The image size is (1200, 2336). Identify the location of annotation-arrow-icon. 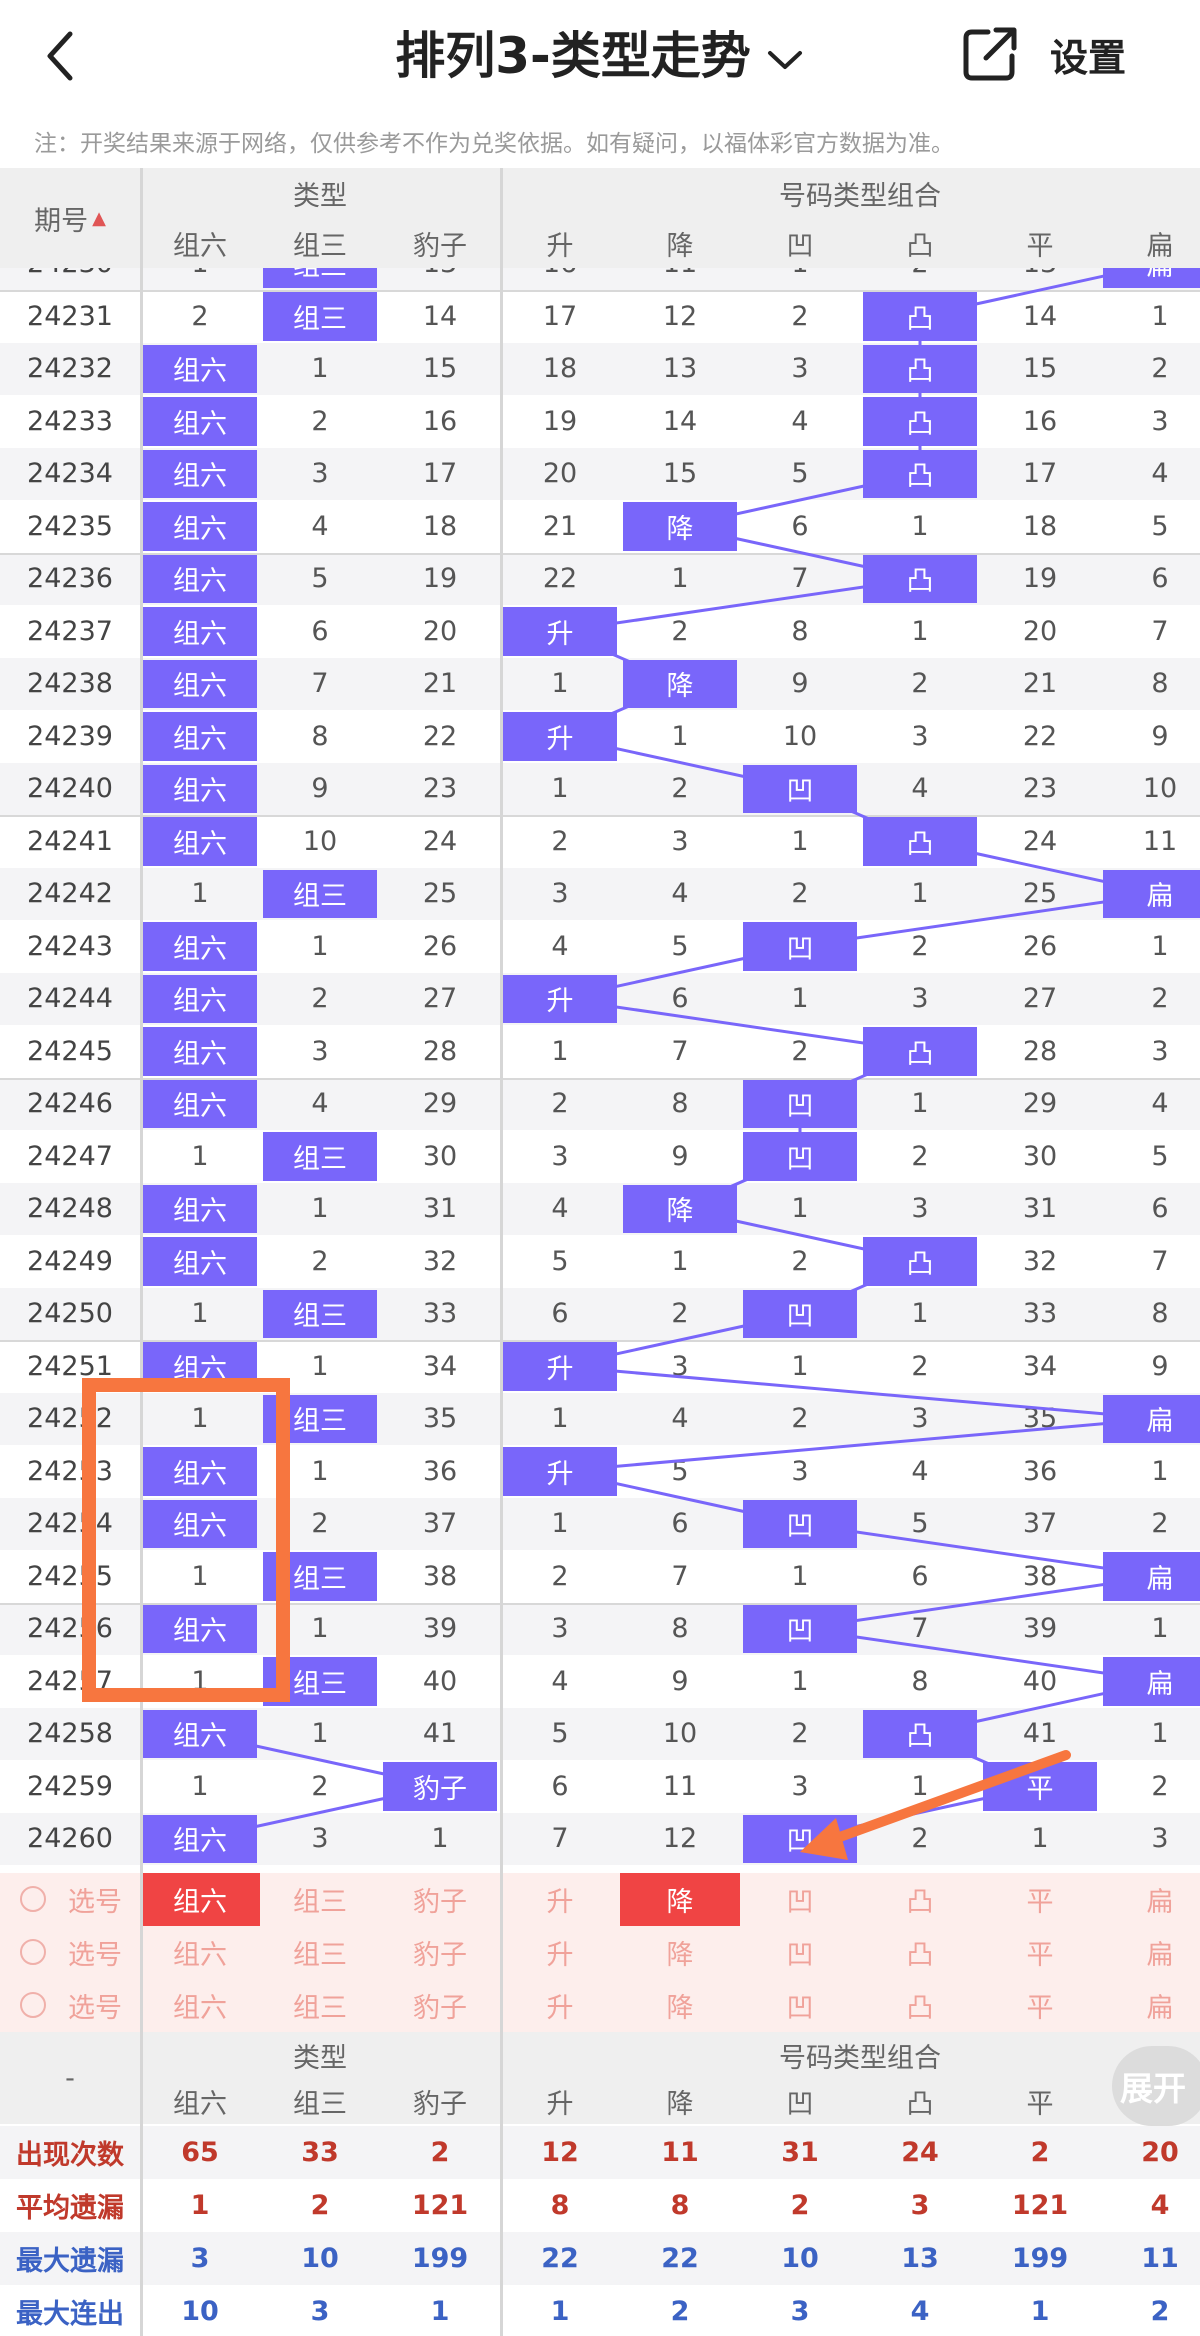
(935, 1805).